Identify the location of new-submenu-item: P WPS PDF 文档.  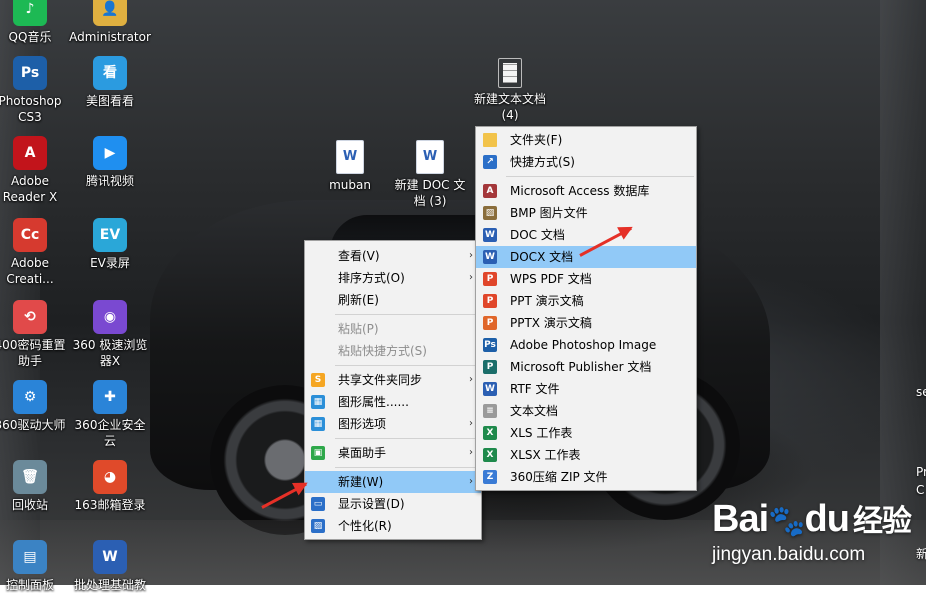
(586, 279).